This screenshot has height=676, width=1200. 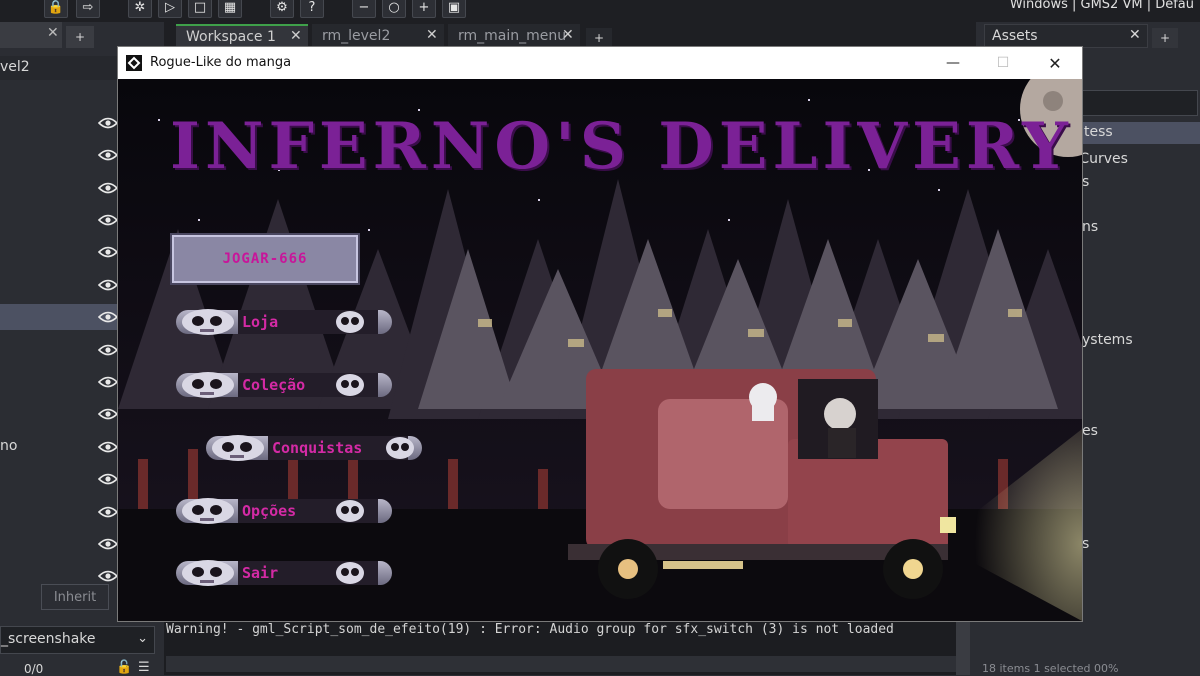 What do you see at coordinates (170, 9) in the screenshot?
I see `run-icon: ▷` at bounding box center [170, 9].